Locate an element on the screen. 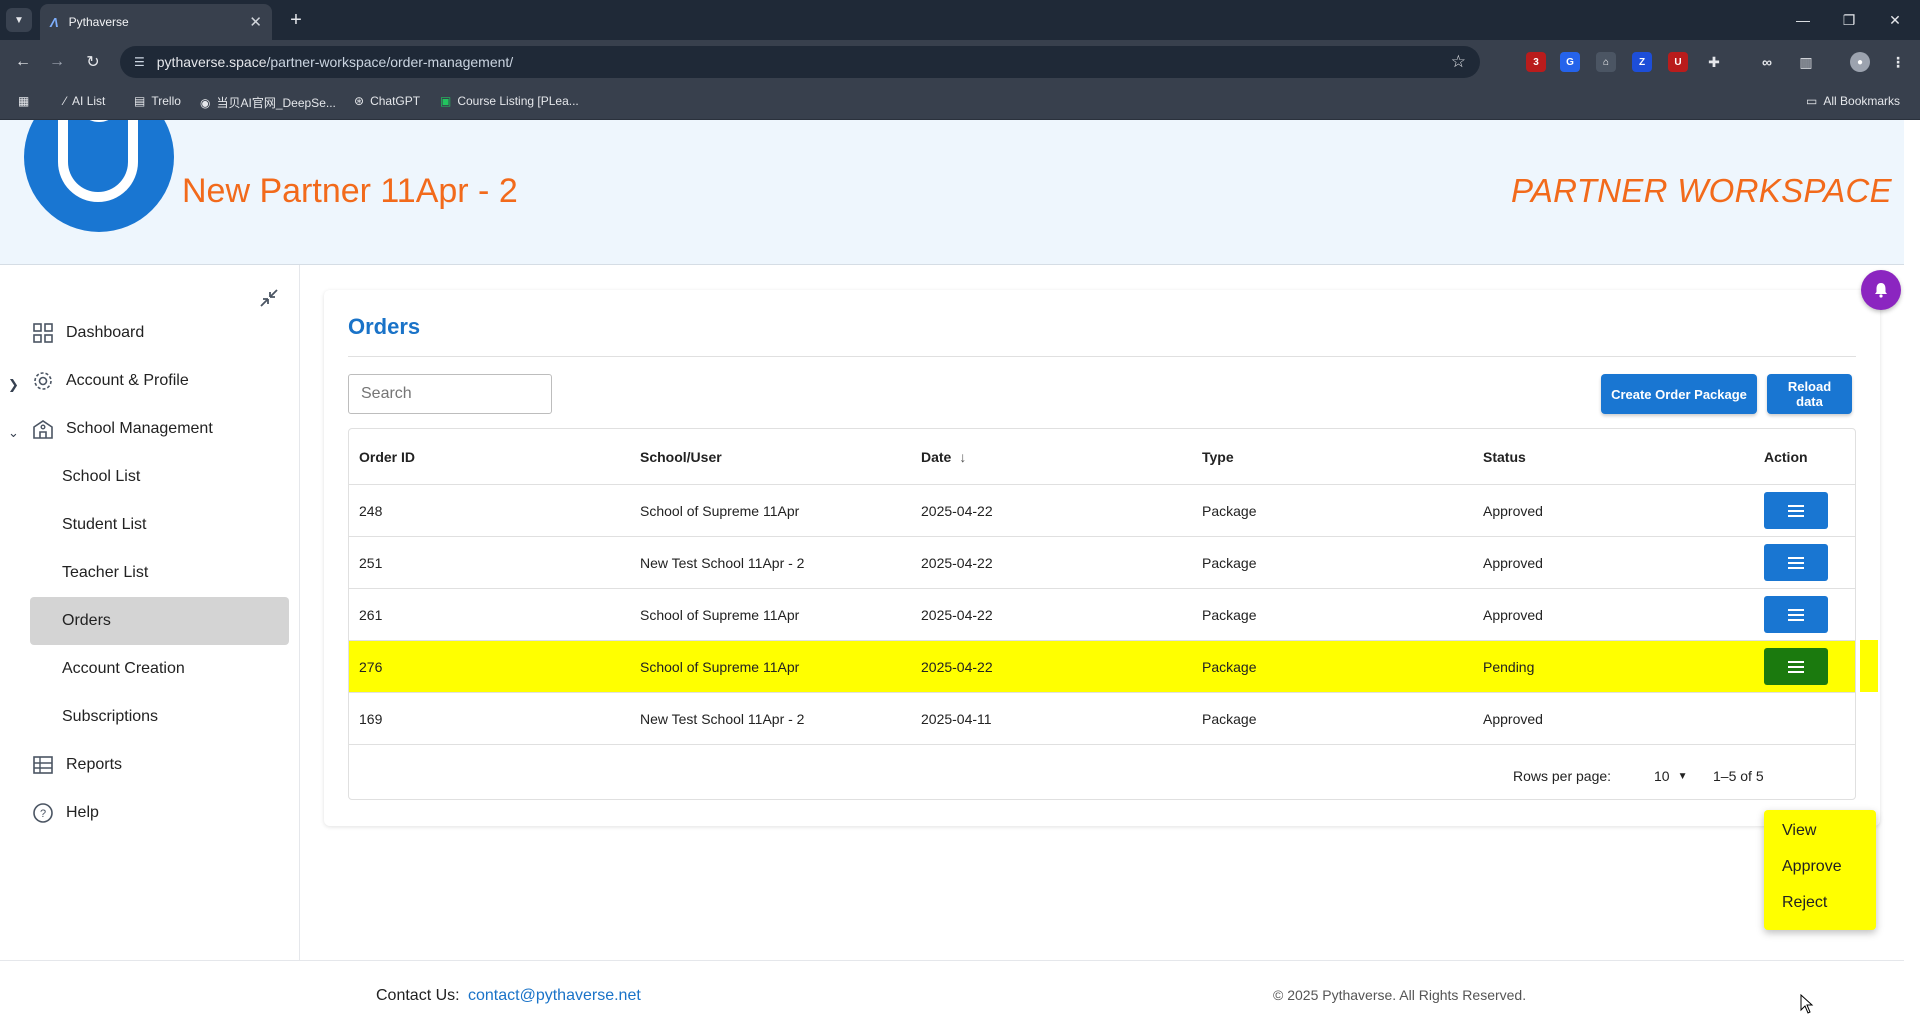  restore-button: ❐ is located at coordinates (1849, 20).